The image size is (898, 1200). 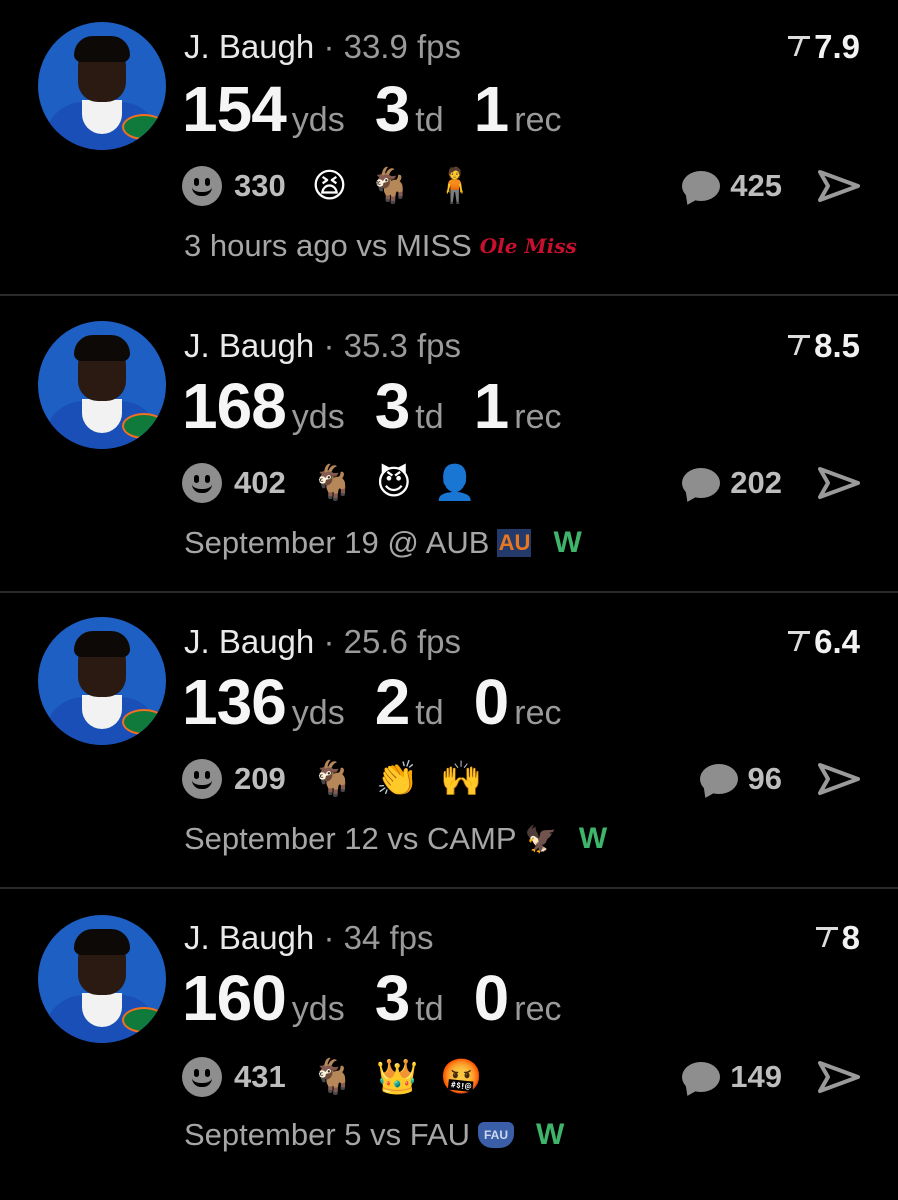 I want to click on rating: 7.9, so click(x=824, y=47).